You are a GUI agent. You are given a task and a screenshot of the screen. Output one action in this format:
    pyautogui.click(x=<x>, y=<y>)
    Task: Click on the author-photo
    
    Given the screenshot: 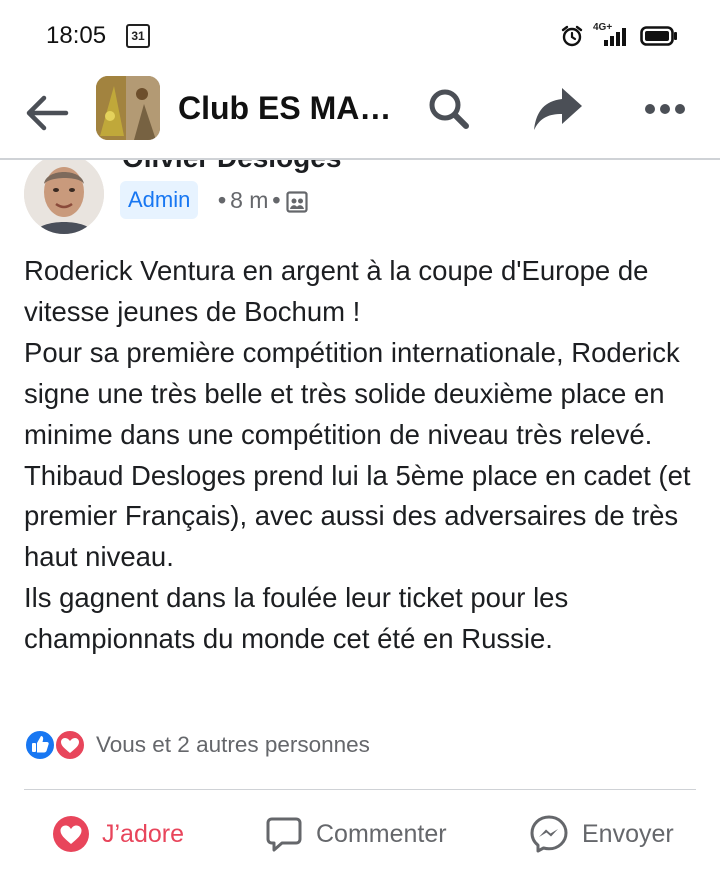 What is the action you would take?
    pyautogui.click(x=64, y=197)
    